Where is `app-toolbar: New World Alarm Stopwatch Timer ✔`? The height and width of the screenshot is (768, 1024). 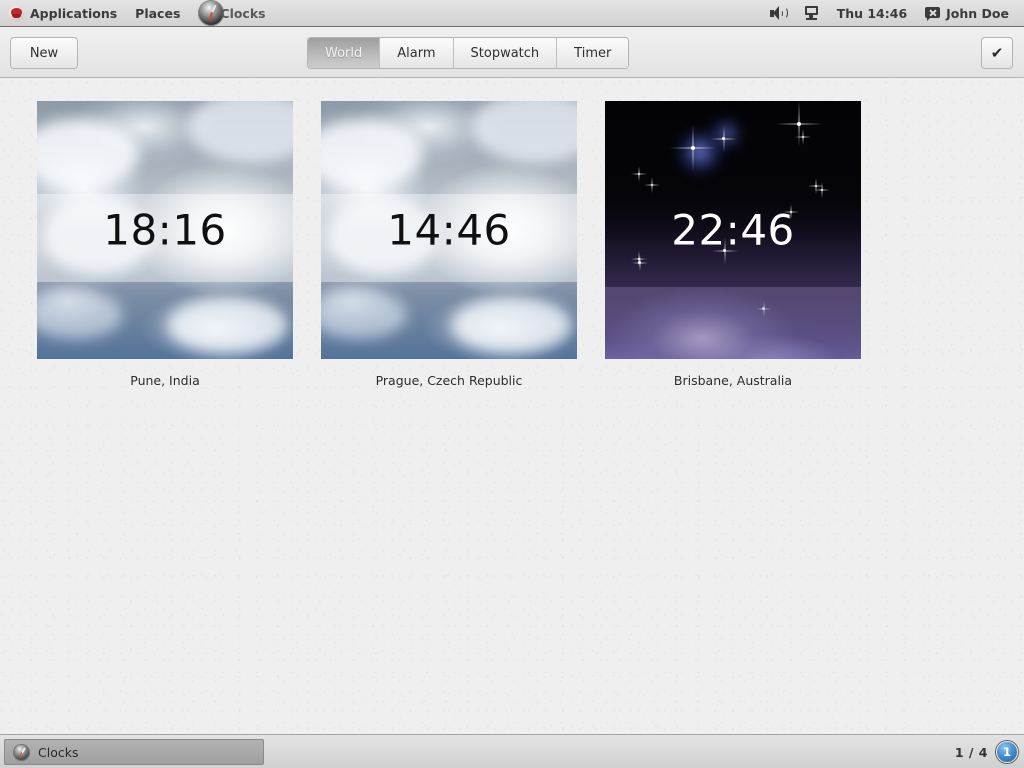
app-toolbar: New World Alarm Stopwatch Timer ✔ is located at coordinates (512, 53).